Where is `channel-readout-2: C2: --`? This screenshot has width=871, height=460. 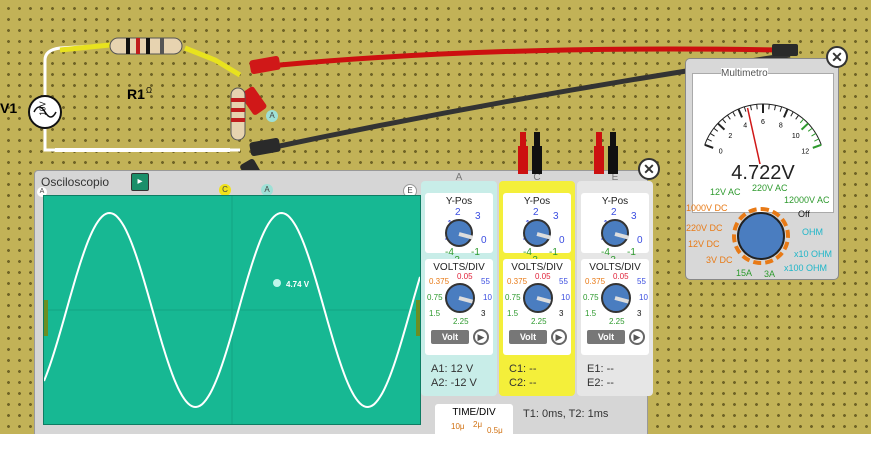
channel-readout-2: C2: -- is located at coordinates (523, 383).